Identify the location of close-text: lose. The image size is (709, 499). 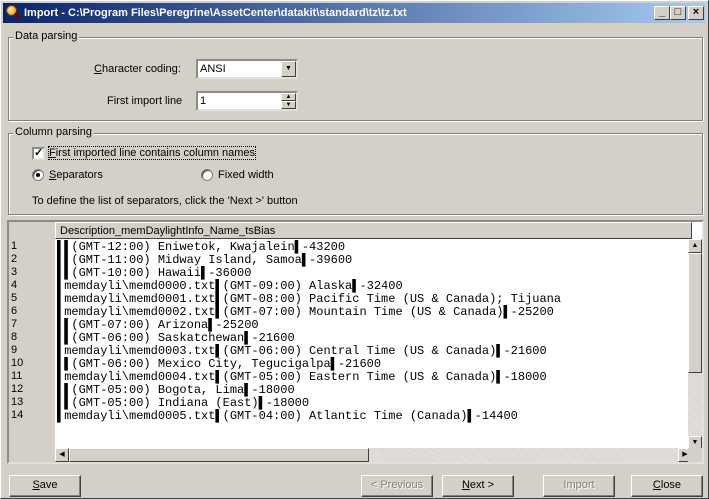
(671, 485).